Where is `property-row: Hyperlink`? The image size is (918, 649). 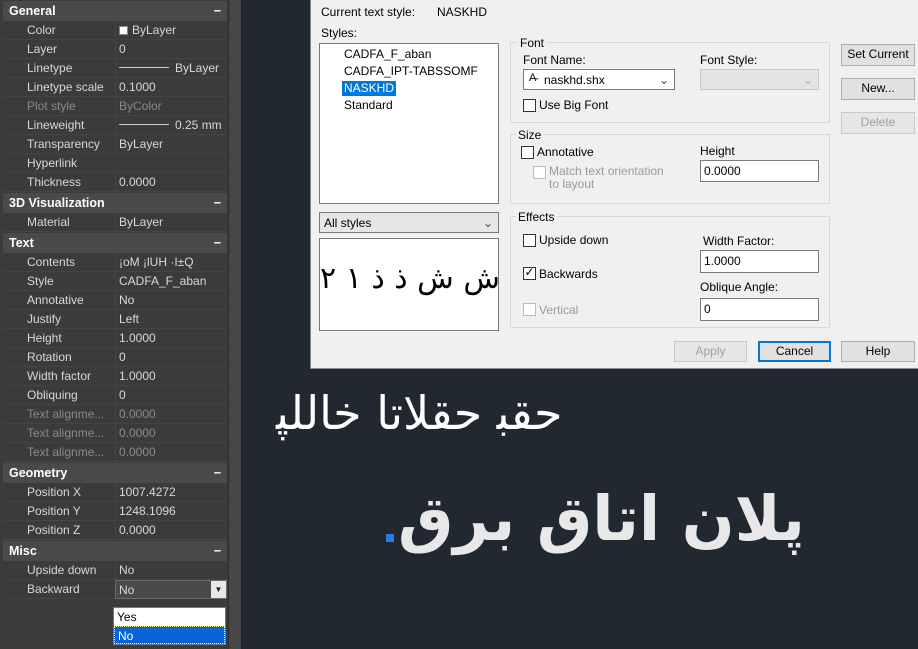
property-row: Hyperlink is located at coordinates (115, 163).